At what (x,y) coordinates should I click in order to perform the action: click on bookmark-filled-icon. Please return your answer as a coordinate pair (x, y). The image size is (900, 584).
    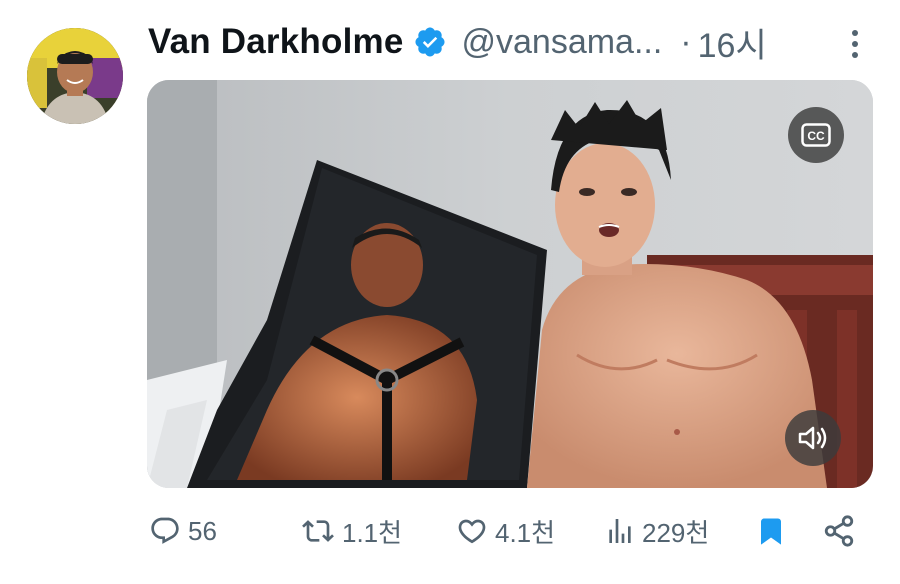
    Looking at the image, I should click on (771, 531).